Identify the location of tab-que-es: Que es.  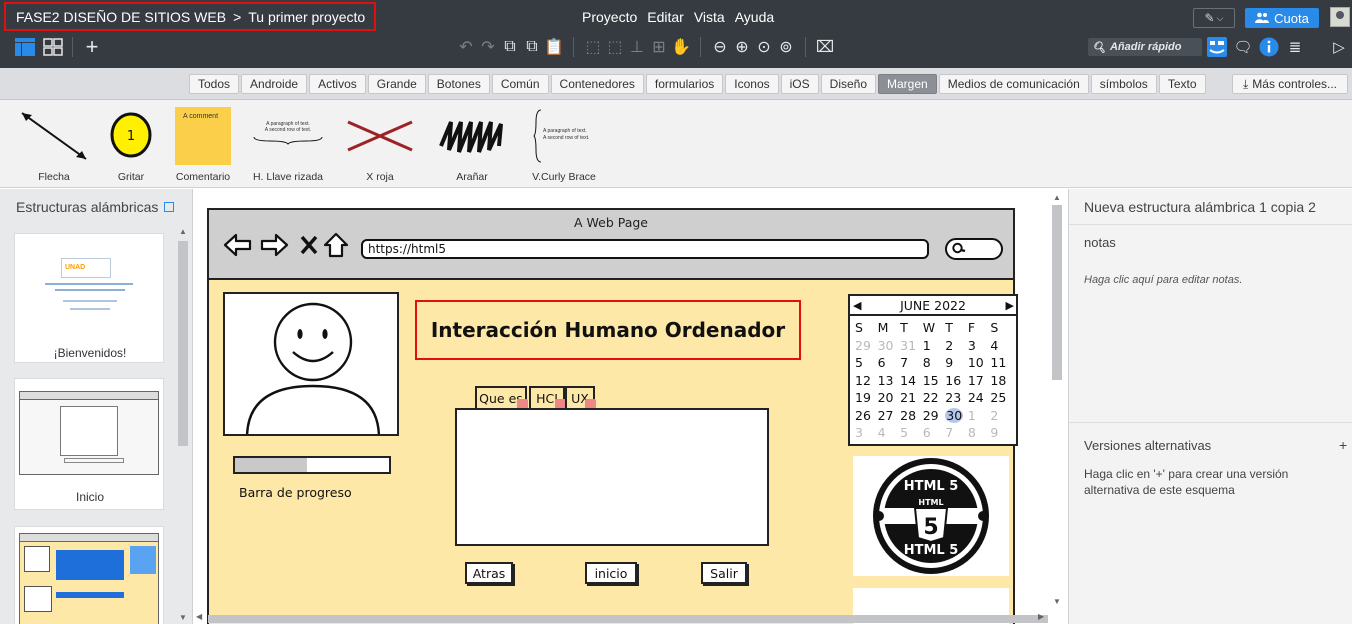
(501, 398).